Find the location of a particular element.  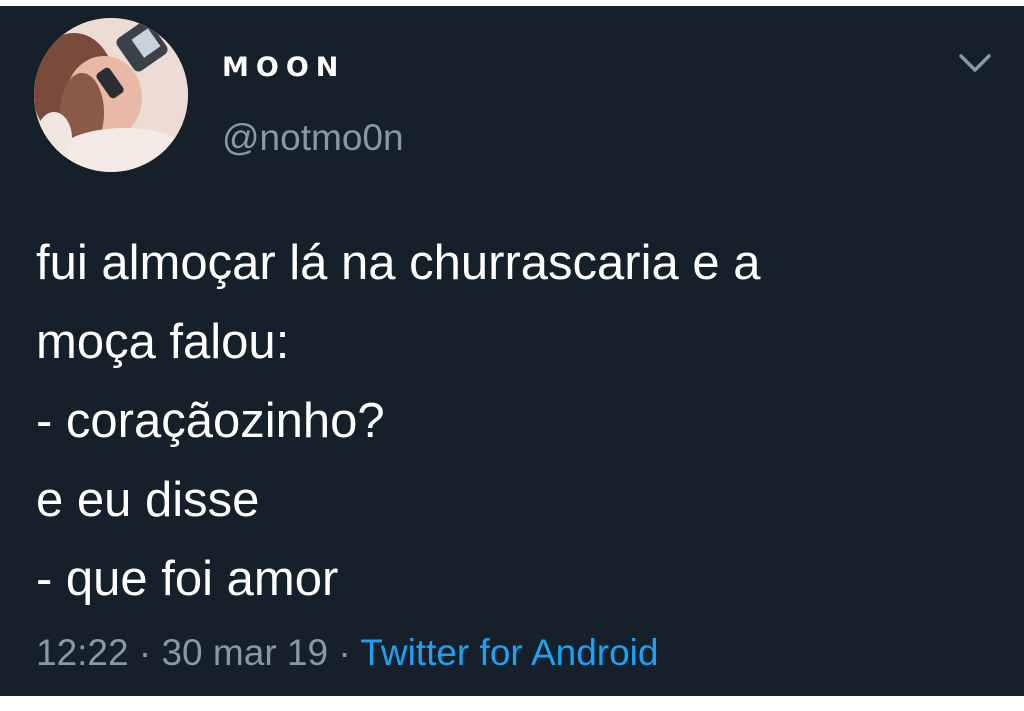

tweet-time: 12:22 is located at coordinates (82, 652).